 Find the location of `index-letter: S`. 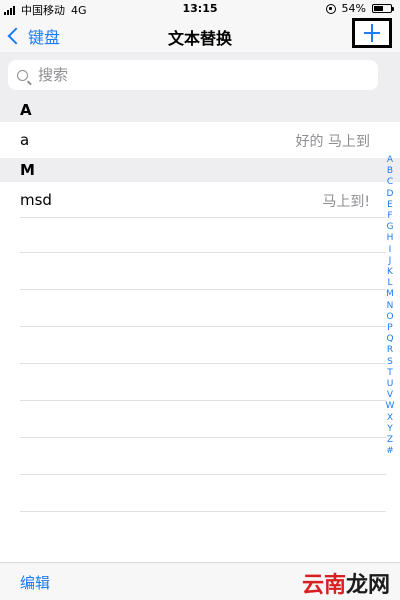

index-letter: S is located at coordinates (390, 362).